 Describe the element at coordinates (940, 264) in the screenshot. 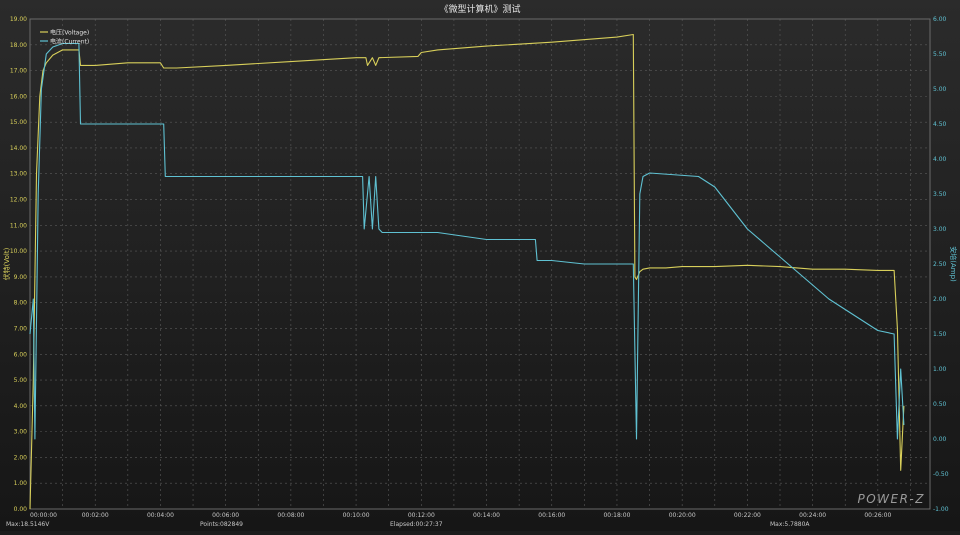

I see `y-right-tick-label: 2.50` at that location.